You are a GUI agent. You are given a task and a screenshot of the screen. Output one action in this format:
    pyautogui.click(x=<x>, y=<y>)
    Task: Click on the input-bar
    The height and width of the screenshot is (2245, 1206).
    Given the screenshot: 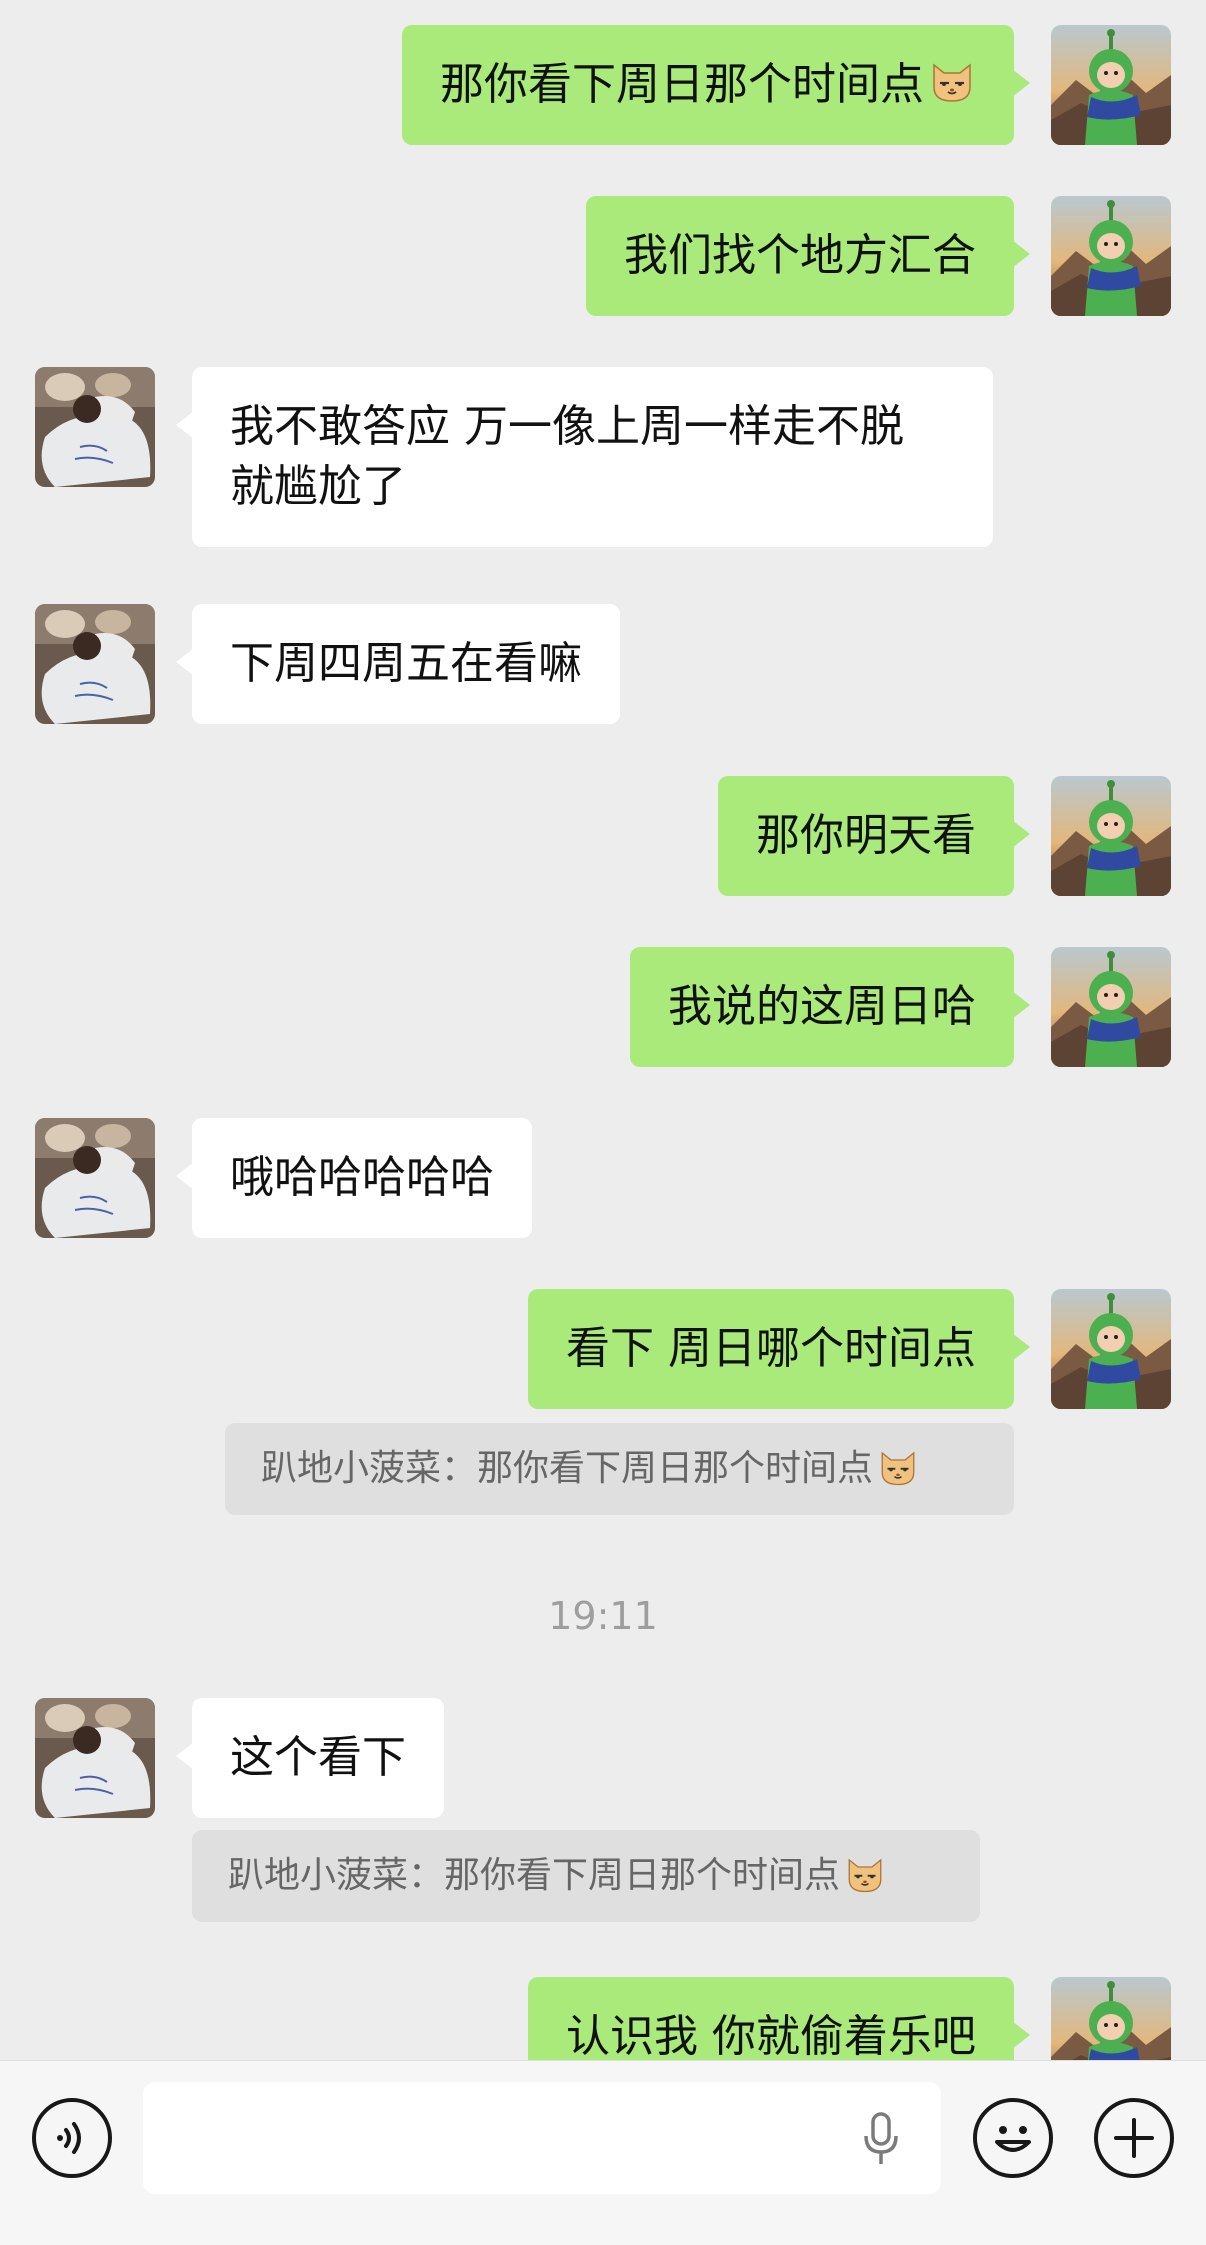 What is the action you would take?
    pyautogui.click(x=603, y=2152)
    